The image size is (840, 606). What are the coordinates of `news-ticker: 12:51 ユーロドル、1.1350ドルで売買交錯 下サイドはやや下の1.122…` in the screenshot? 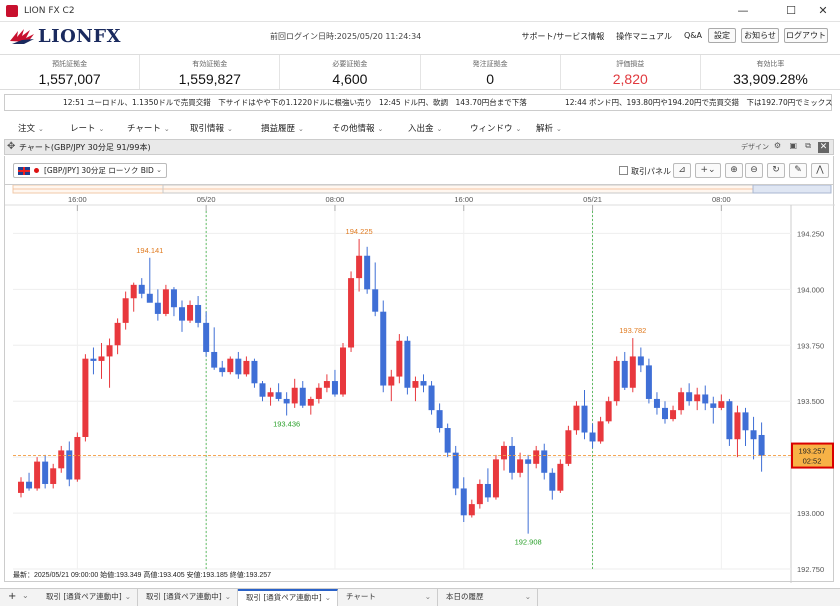 It's located at (418, 102).